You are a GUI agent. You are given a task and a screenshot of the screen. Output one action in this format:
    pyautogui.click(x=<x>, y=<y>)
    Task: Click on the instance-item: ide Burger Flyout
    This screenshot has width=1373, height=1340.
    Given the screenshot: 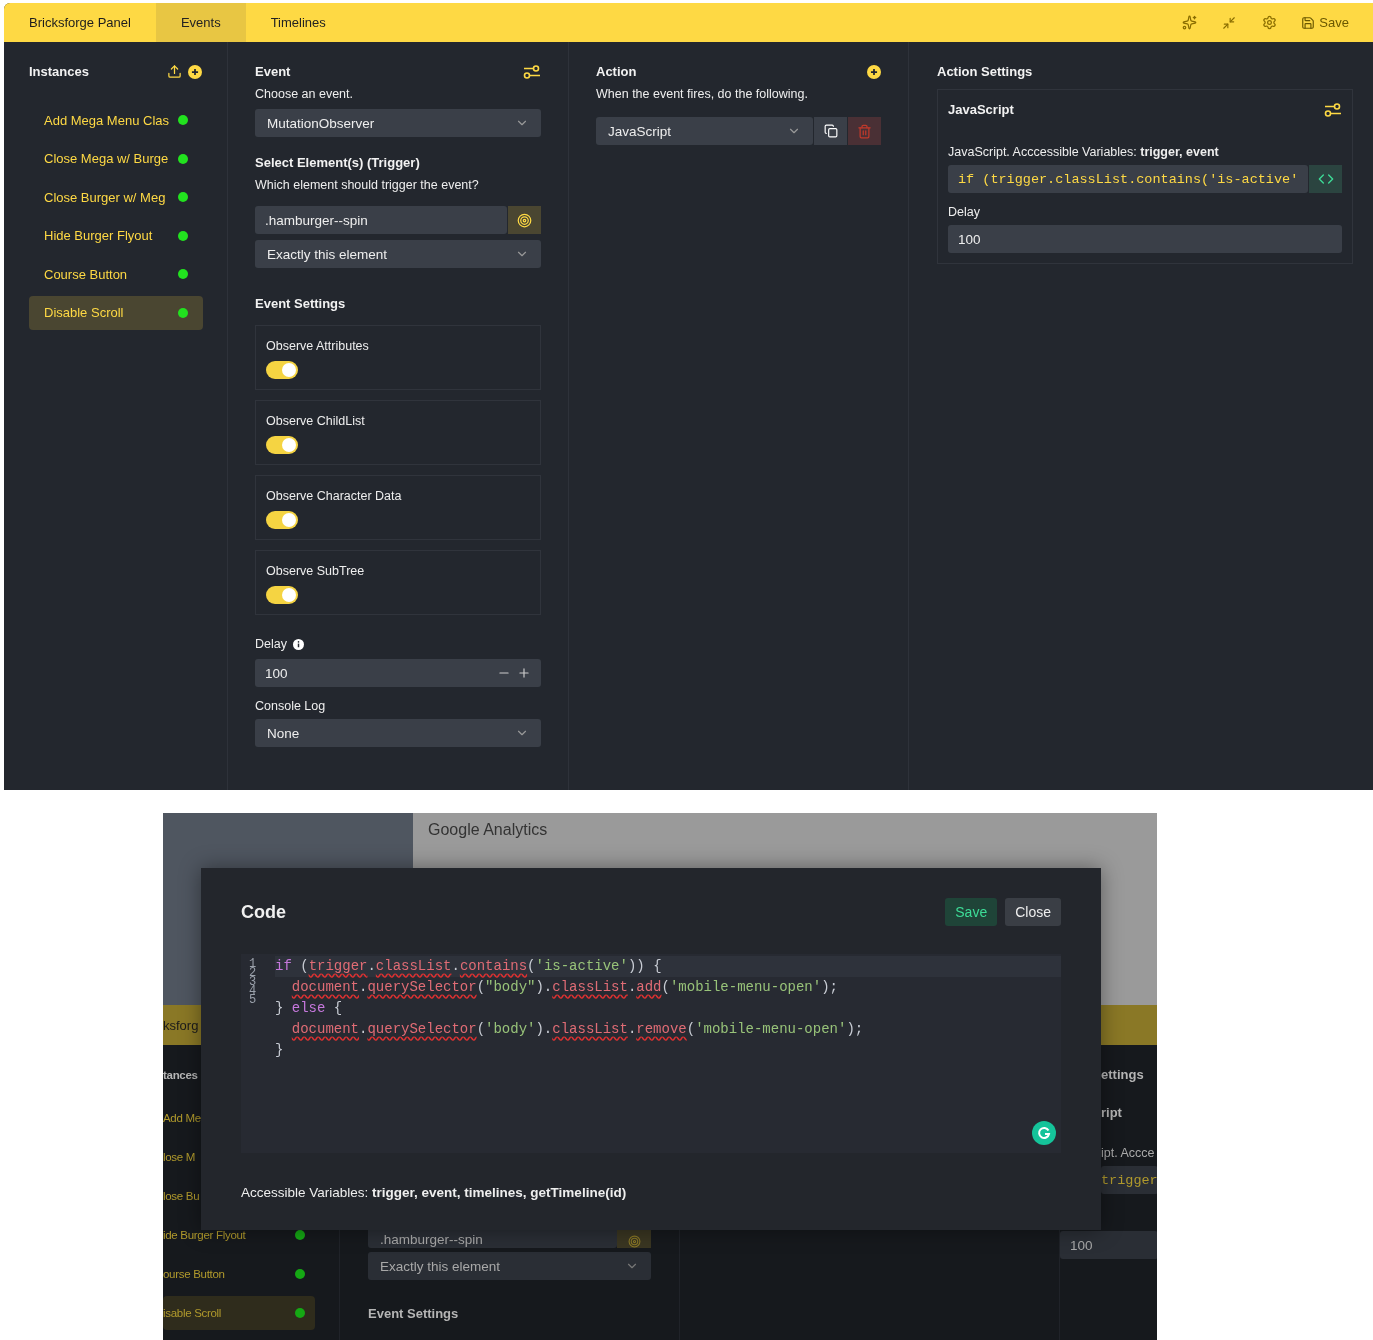 What is the action you would take?
    pyautogui.click(x=239, y=1235)
    